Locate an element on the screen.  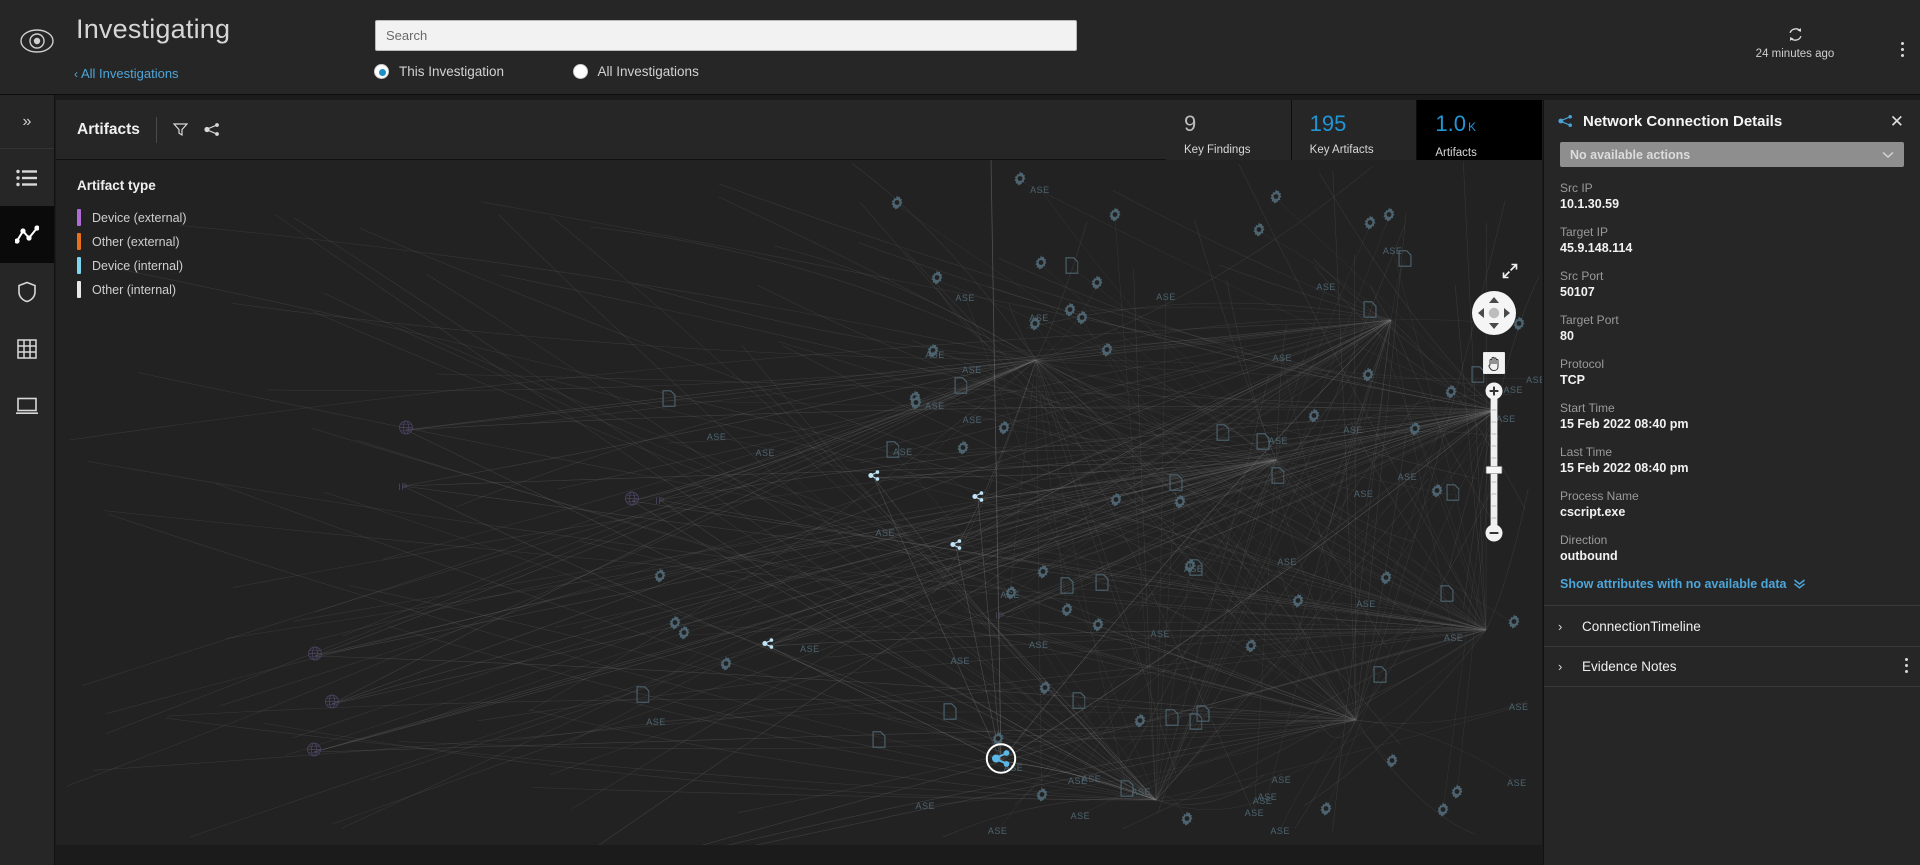
show-attributes-toggle: Show attributes with no available data is located at coordinates (1732, 584).